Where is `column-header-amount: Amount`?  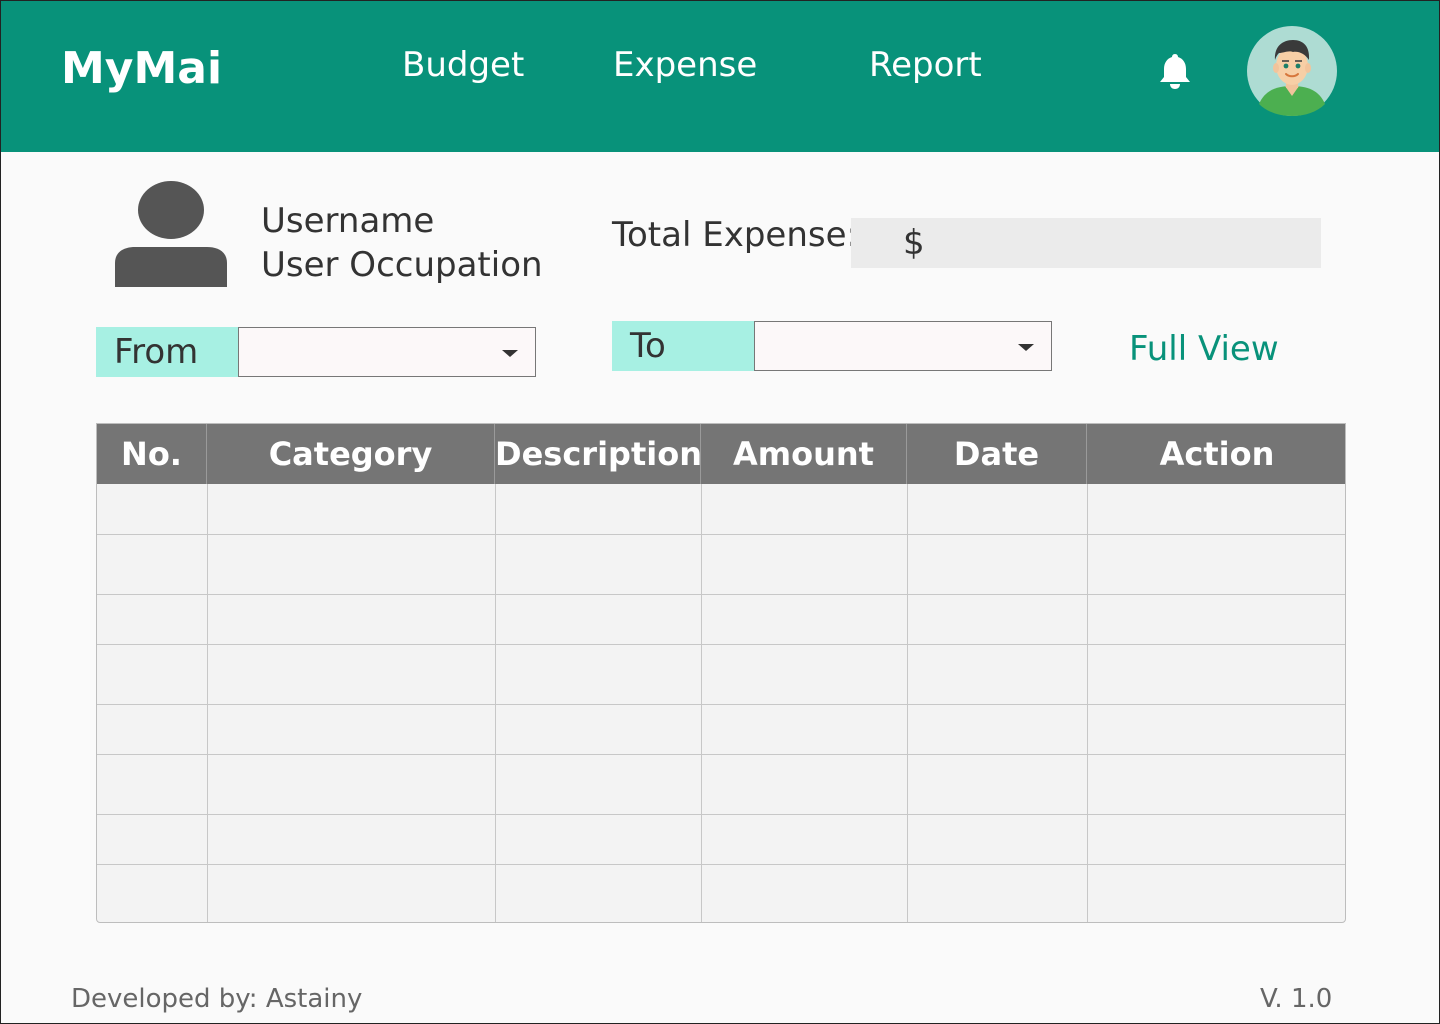 column-header-amount: Amount is located at coordinates (804, 454).